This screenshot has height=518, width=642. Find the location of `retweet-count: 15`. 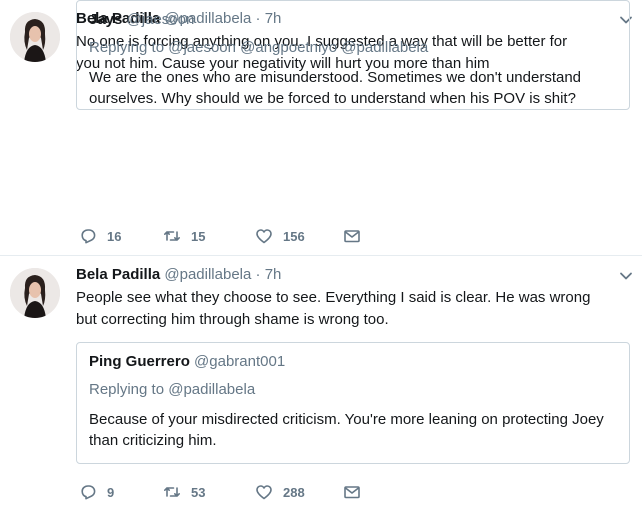

retweet-count: 15 is located at coordinates (198, 236).